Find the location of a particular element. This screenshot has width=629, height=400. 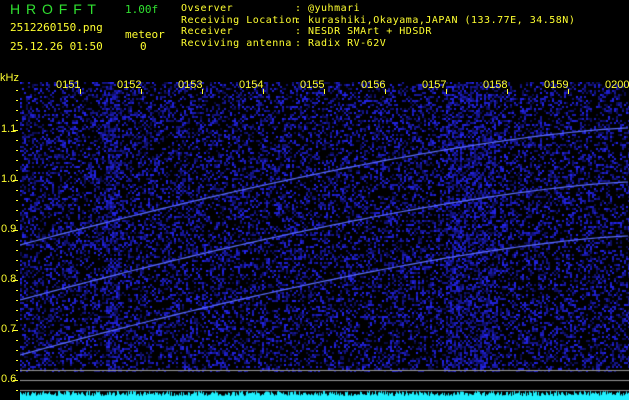

info-value: Radix RV-62V is located at coordinates (347, 44).